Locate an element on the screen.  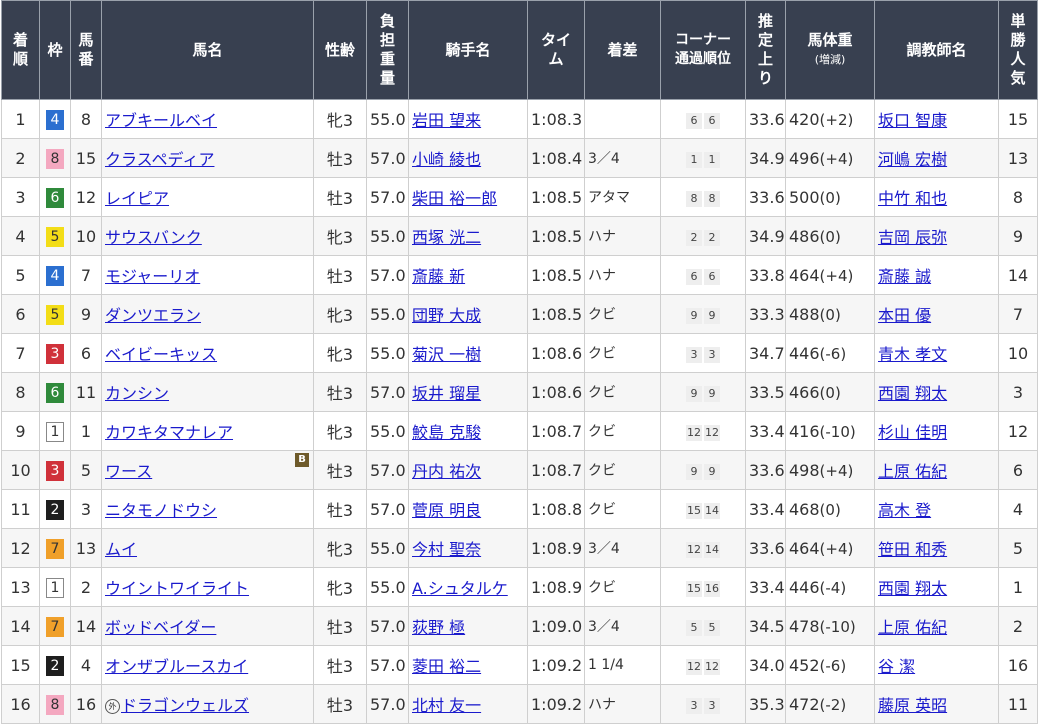
horse-name-link: ボッドベイダー is located at coordinates (160, 627).